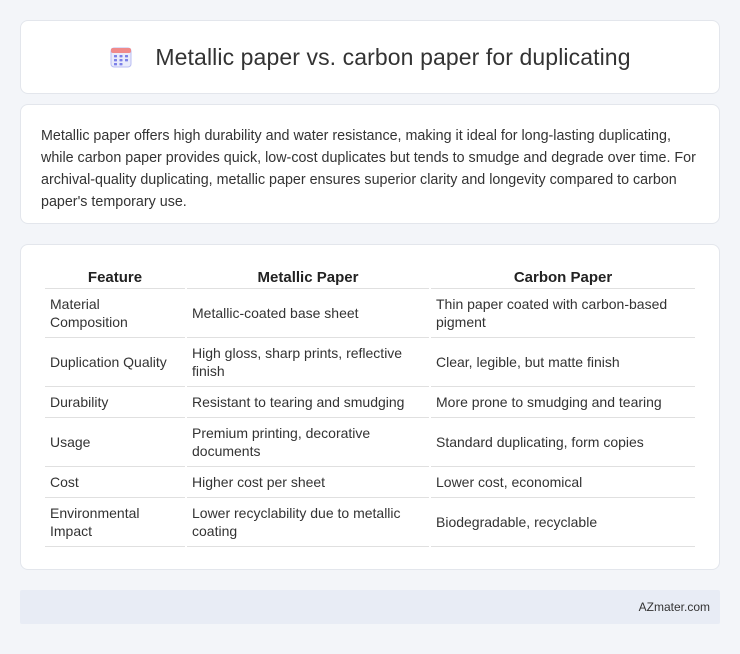 Image resolution: width=740 pixels, height=654 pixels. I want to click on table-header-row: Feature Metallic Paper Carbon Paper, so click(370, 277).